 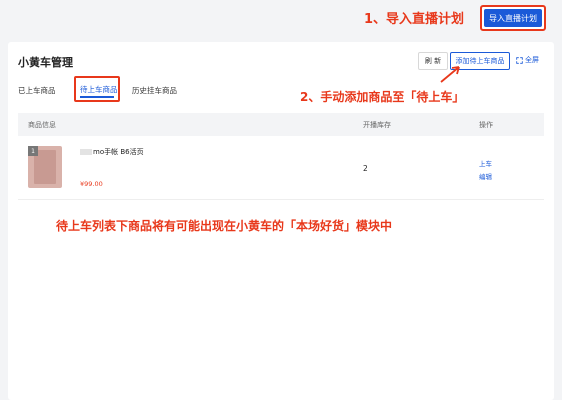 I want to click on annotation-note: 待上车列表下商品将有可能出现在小黄车的「本场好货」模块中, so click(x=224, y=226).